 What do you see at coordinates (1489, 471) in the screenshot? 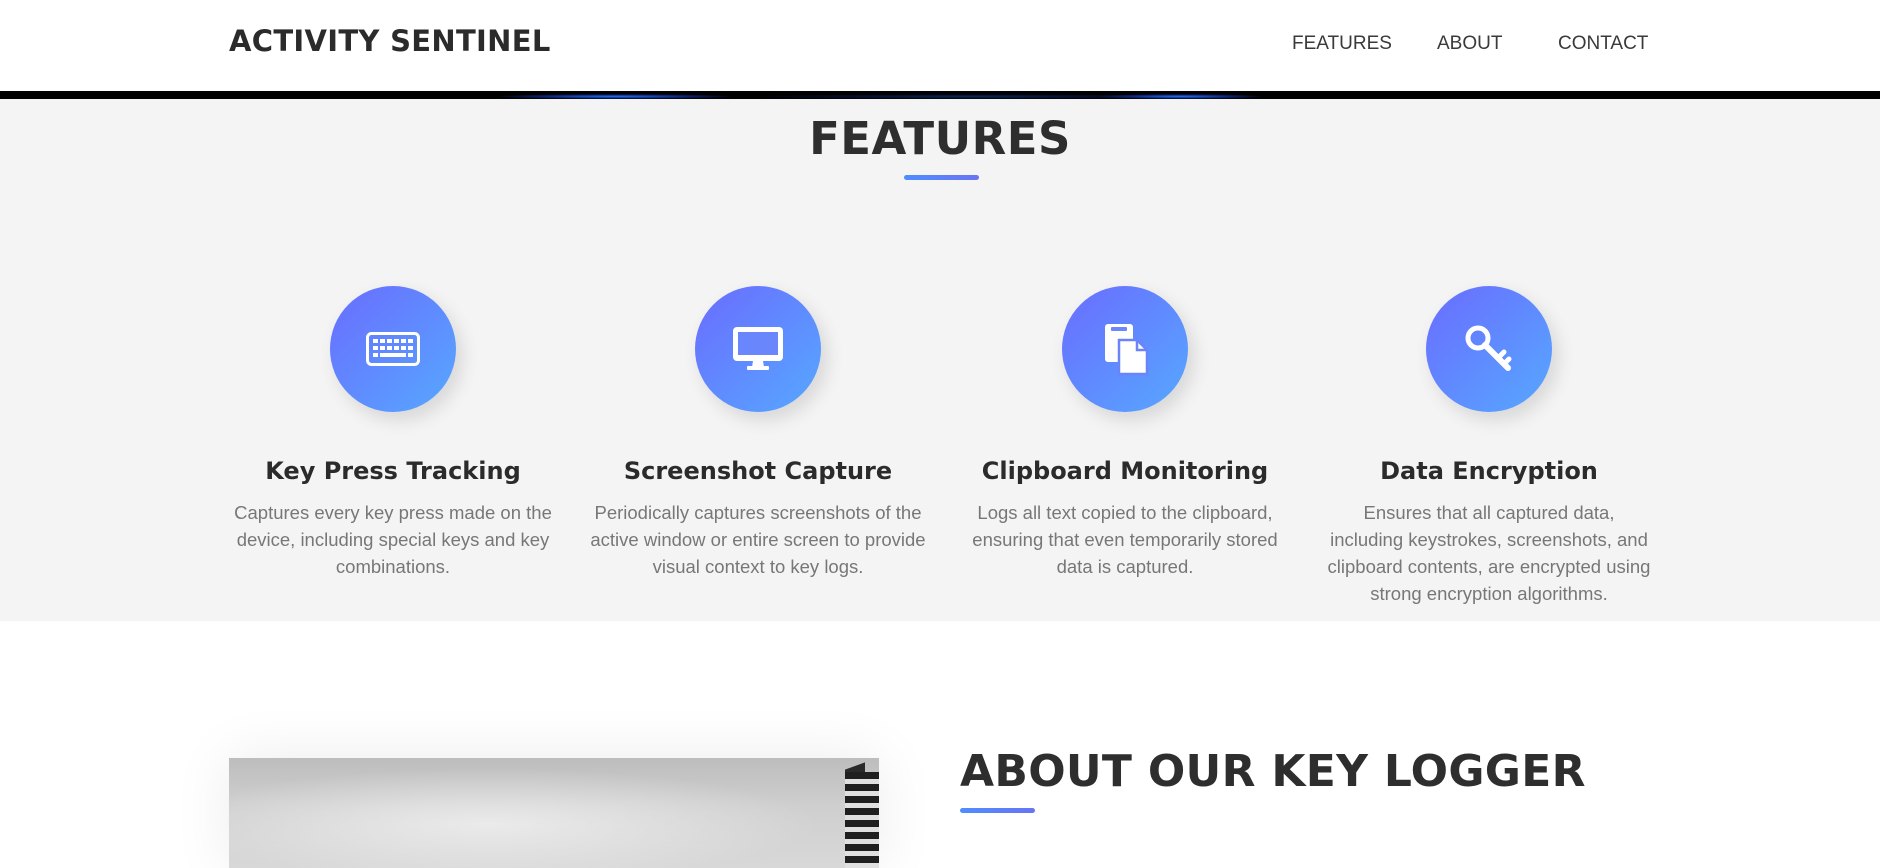
I see `feature-title: Data Encryption` at bounding box center [1489, 471].